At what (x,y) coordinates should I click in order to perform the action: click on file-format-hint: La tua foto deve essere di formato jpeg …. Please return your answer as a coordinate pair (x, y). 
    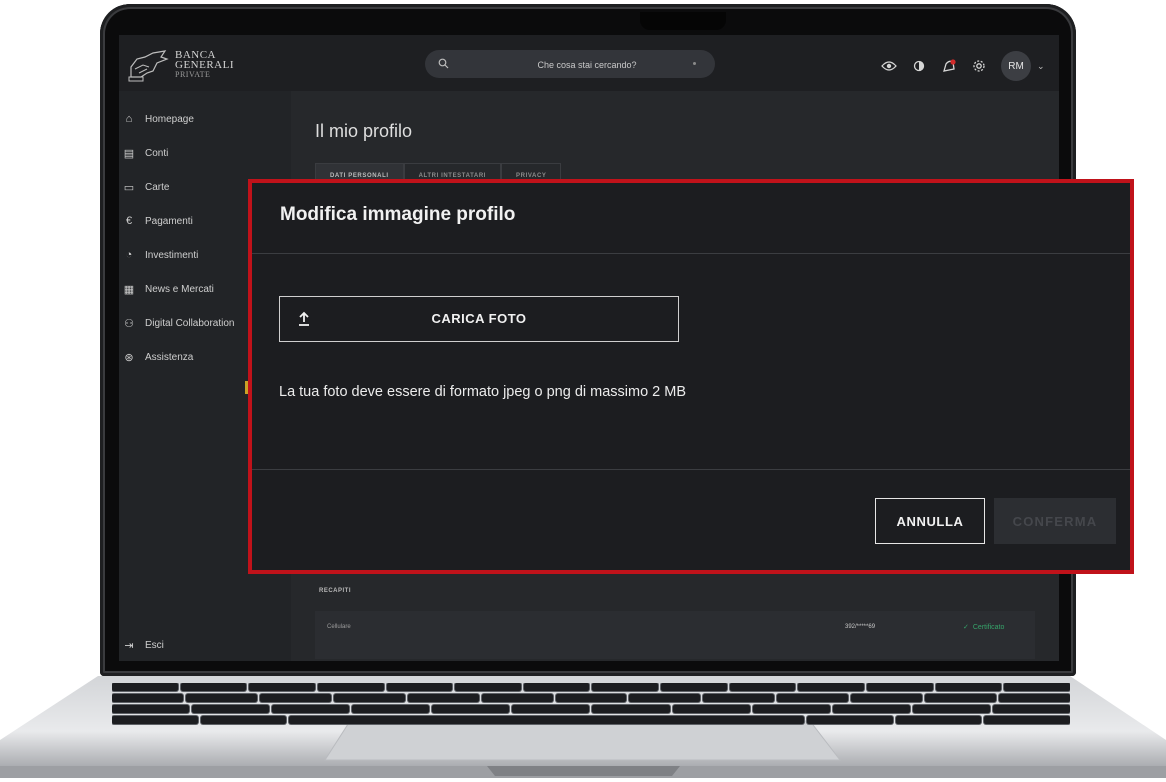
    Looking at the image, I should click on (483, 392).